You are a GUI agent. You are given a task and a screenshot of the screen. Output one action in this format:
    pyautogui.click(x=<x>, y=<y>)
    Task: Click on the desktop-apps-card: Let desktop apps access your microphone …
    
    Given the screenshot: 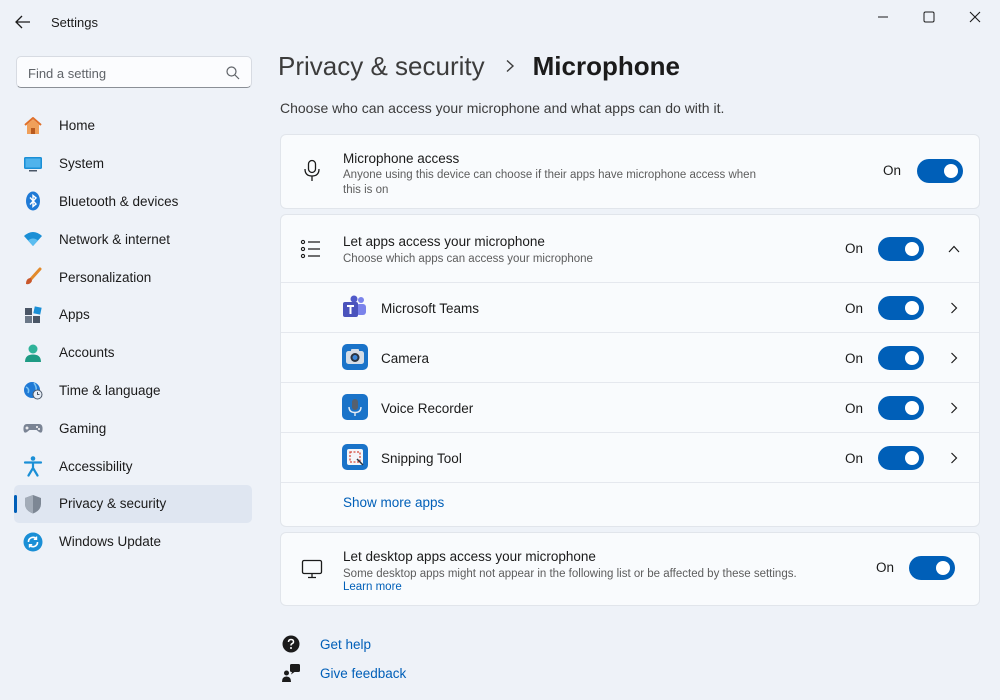 What is the action you would take?
    pyautogui.click(x=630, y=569)
    